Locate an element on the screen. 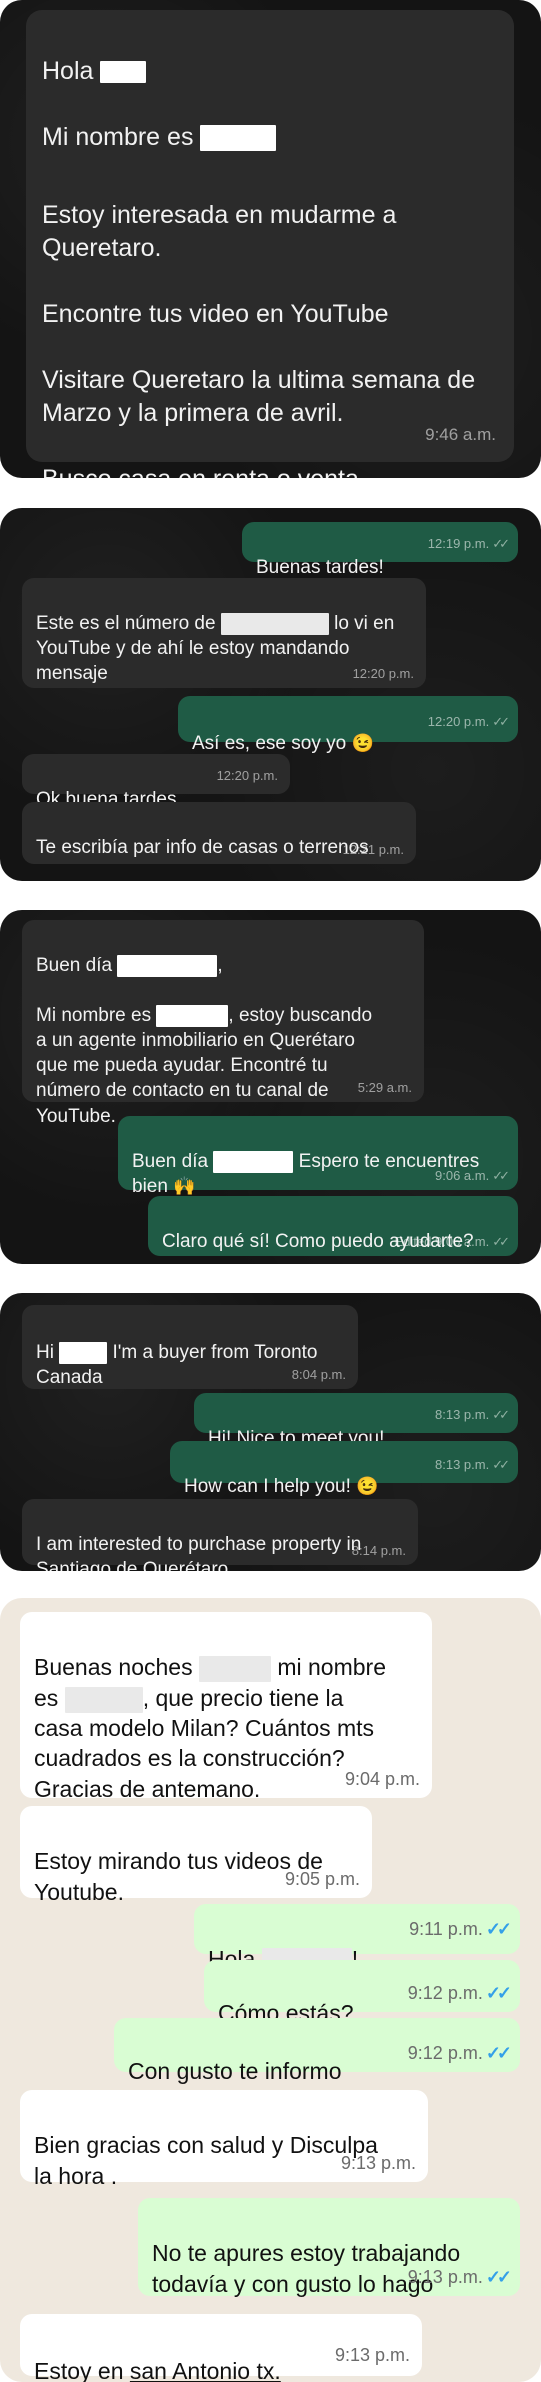  message-time: 9:46 a.m. is located at coordinates (460, 434).